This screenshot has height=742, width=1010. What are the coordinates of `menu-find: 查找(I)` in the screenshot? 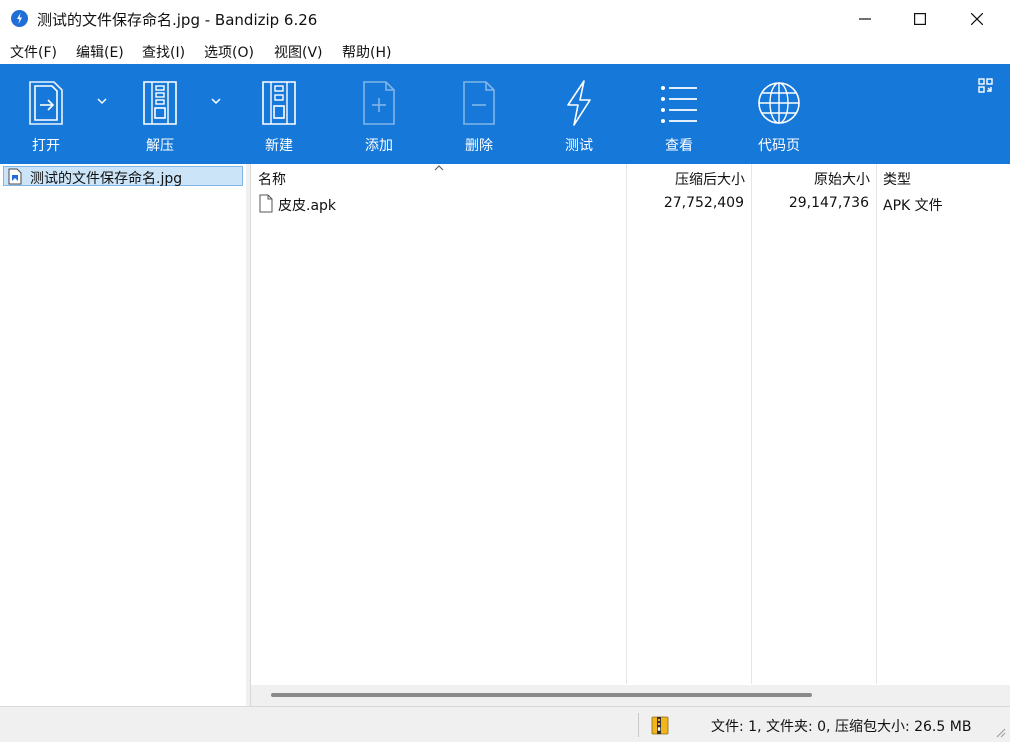 It's located at (163, 52).